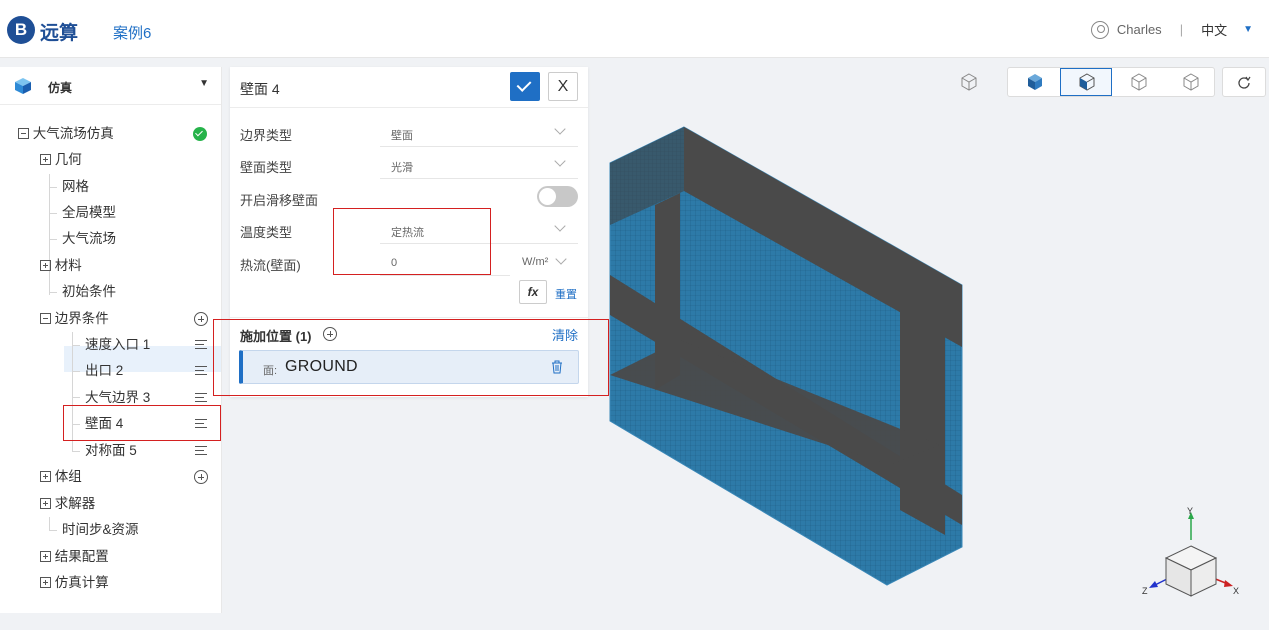 The image size is (1269, 630). I want to click on top-header: B 远算 案例6 Charles | 中文 ▼, so click(634, 29).